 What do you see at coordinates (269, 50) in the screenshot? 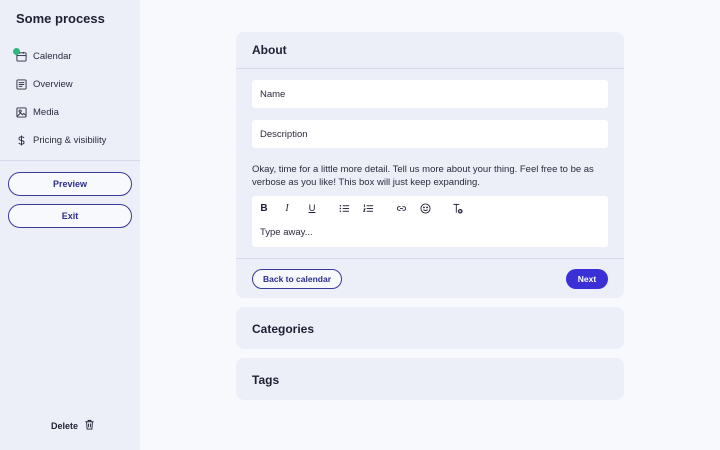
I see `about-title: About` at bounding box center [269, 50].